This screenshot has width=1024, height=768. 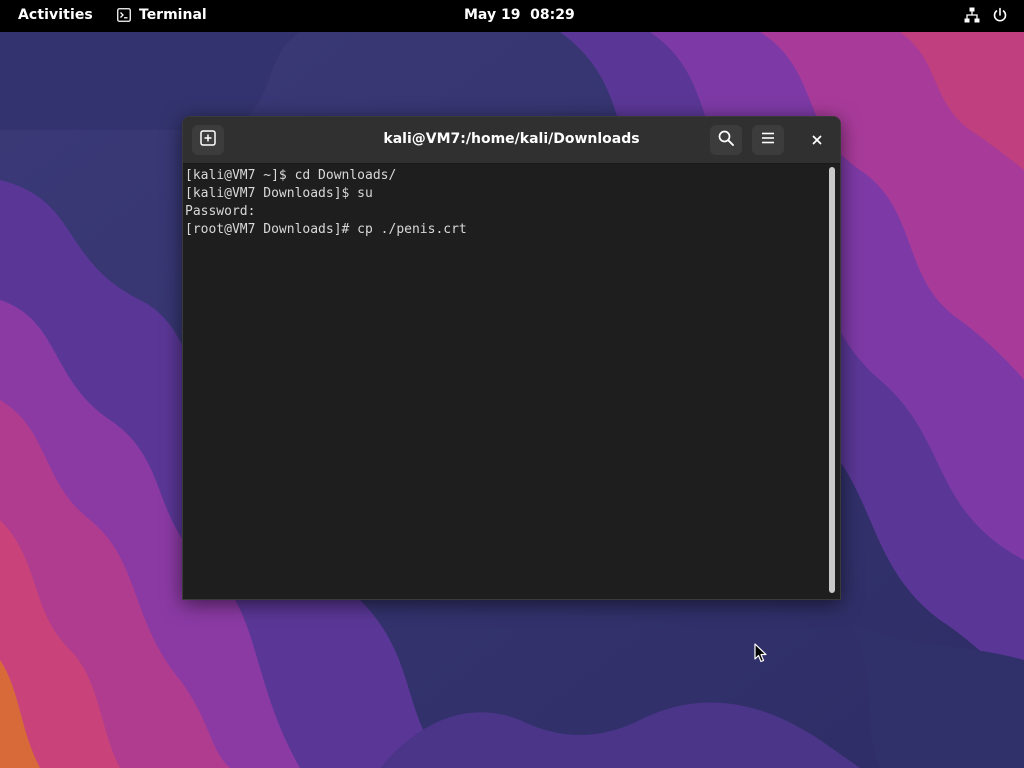 I want to click on hamburger-menu-icon, so click(x=768, y=140).